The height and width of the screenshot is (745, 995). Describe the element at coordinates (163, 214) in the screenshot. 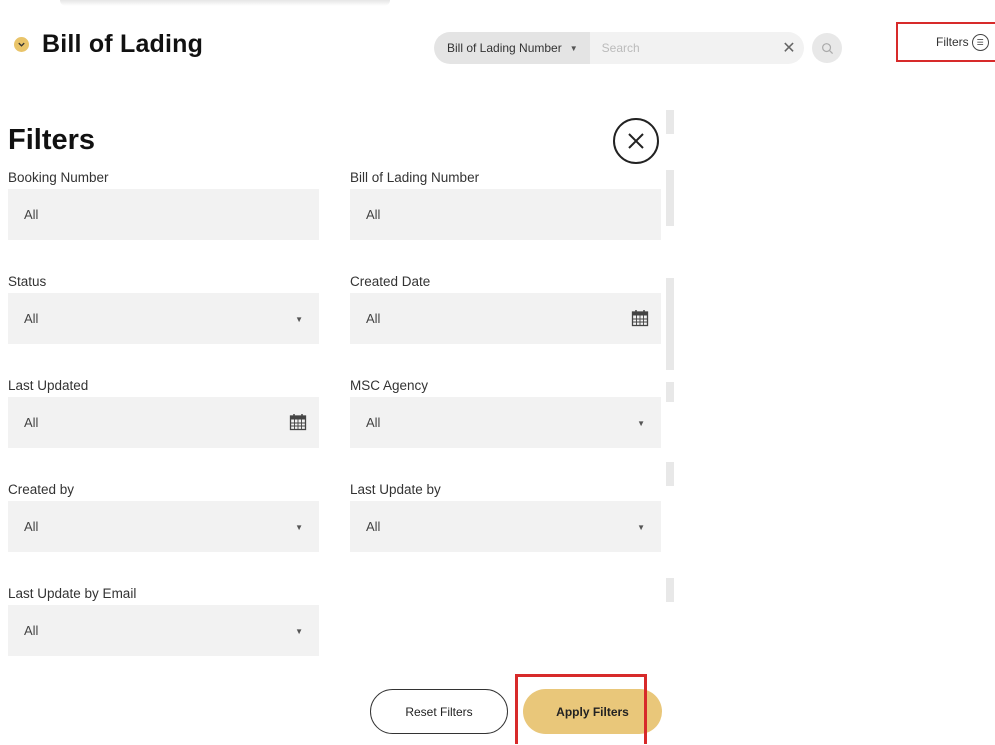

I see `booking-number-field: All` at that location.